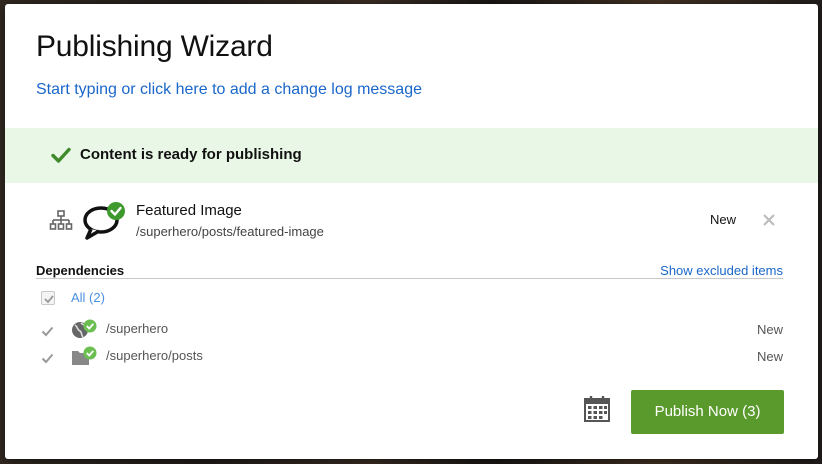 This screenshot has width=822, height=464. I want to click on dependency-path: /superhero/posts, so click(154, 355).